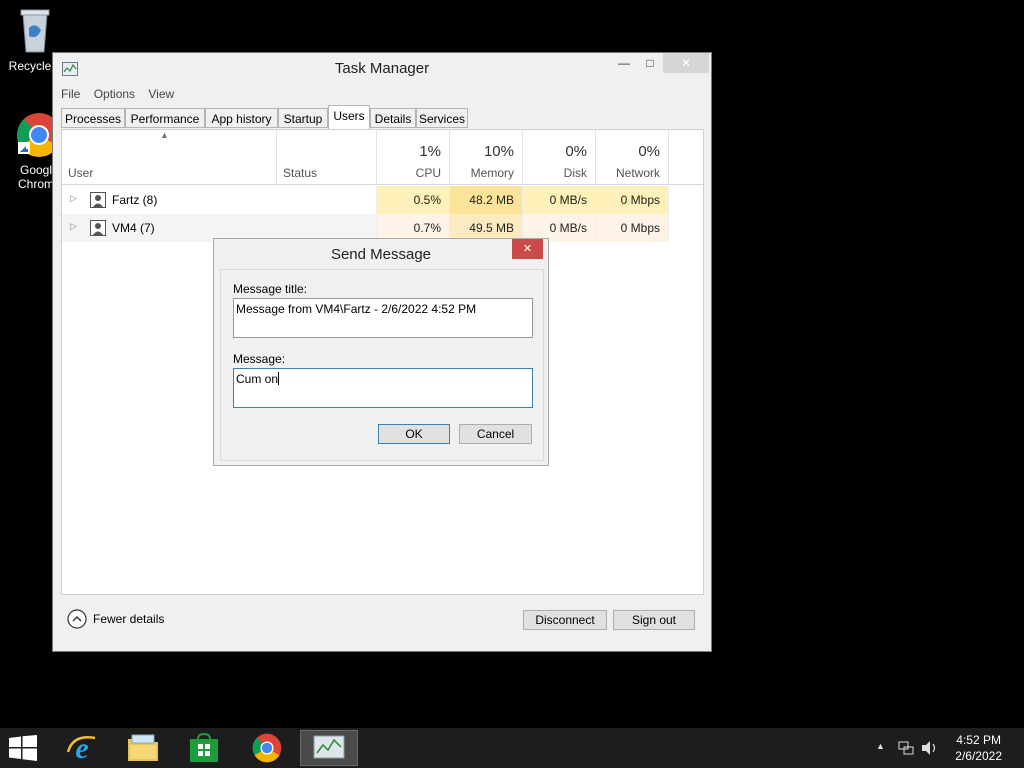  What do you see at coordinates (637, 173) in the screenshot?
I see `column-label-network: Network` at bounding box center [637, 173].